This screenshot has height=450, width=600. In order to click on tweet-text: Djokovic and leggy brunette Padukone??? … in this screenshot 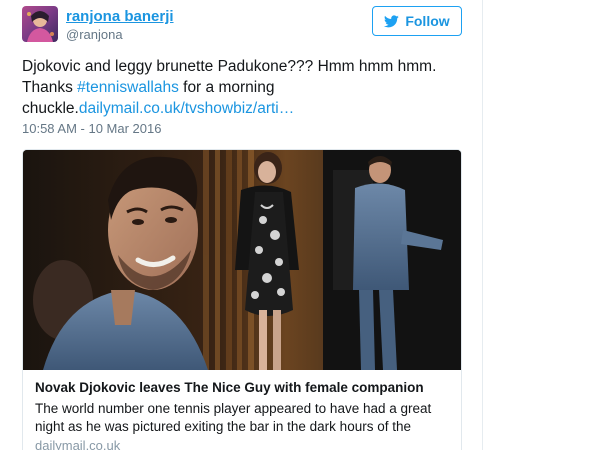, I will do `click(242, 87)`.